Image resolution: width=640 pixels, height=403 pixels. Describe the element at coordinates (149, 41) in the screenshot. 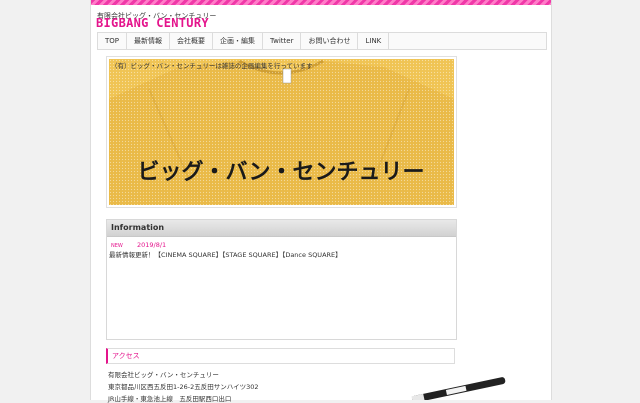

I see `nav-item-news: 最新情報` at that location.